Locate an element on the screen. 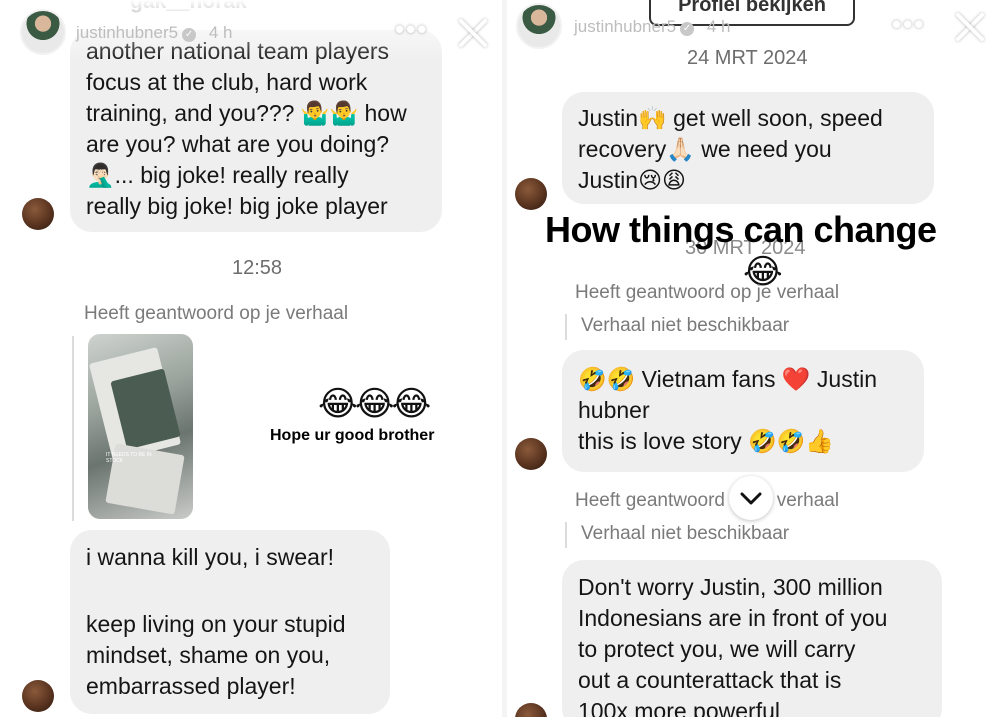 This screenshot has width=1000, height=717. overlay-caption: Hope ur good brother is located at coordinates (352, 435).